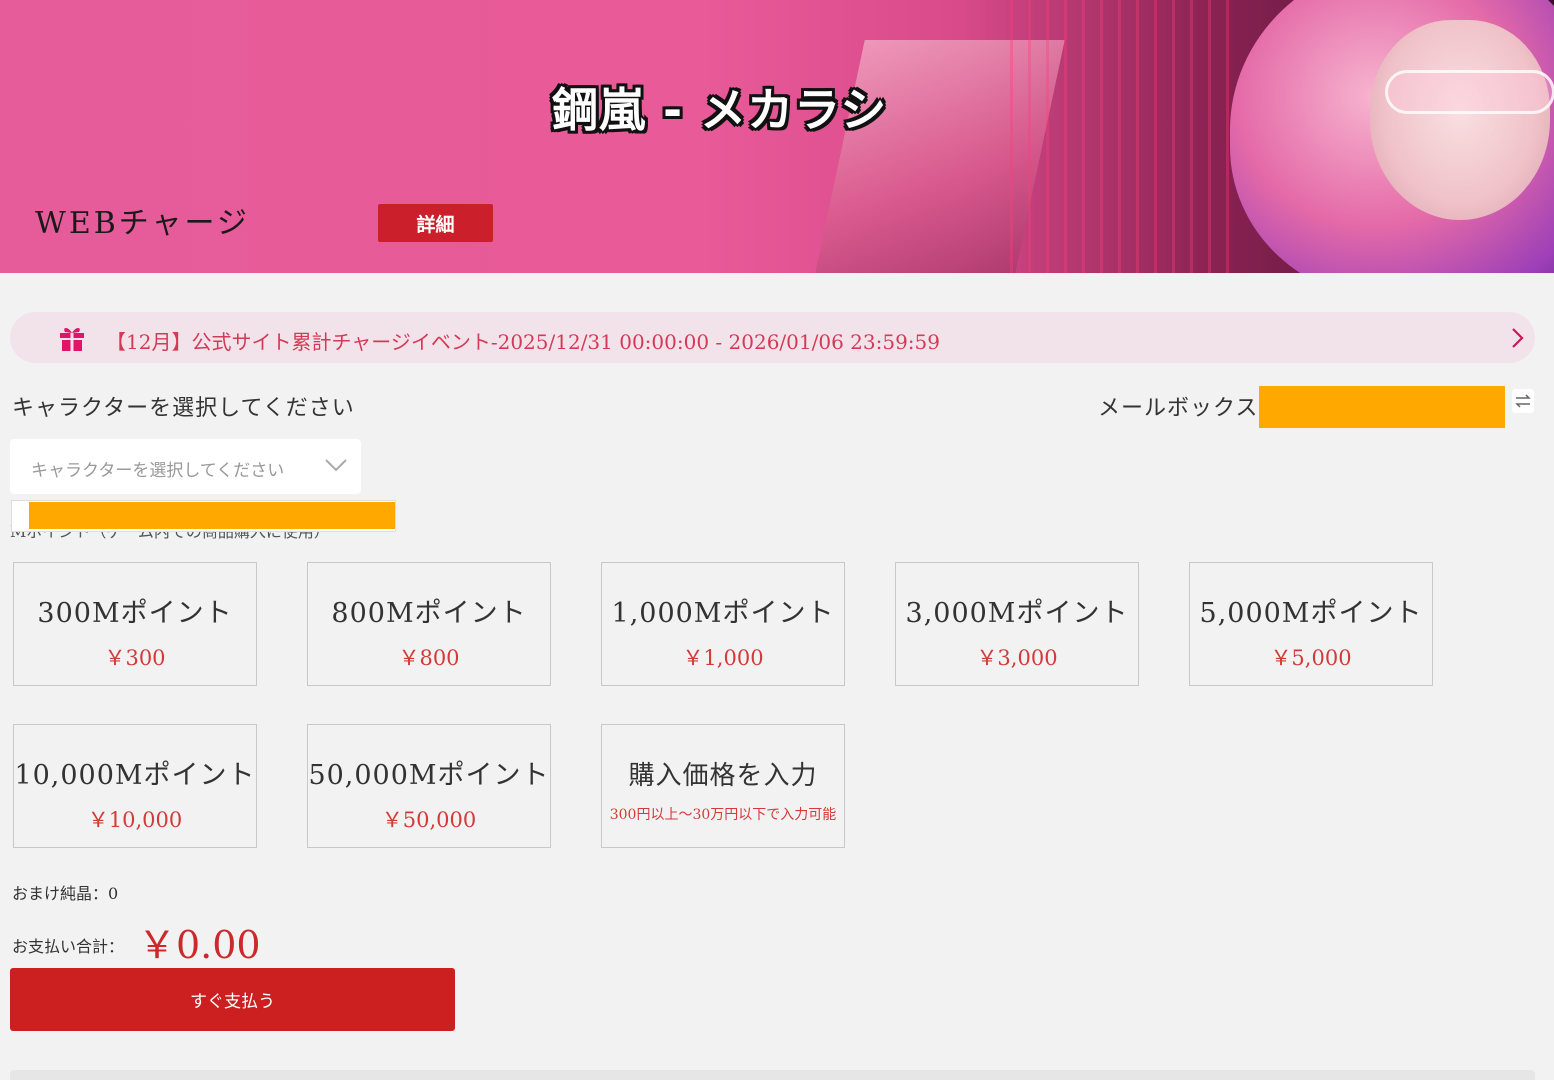 The height and width of the screenshot is (1080, 1554). Describe the element at coordinates (199, 945) in the screenshot. I see `total-amount: ￥0.00` at that location.